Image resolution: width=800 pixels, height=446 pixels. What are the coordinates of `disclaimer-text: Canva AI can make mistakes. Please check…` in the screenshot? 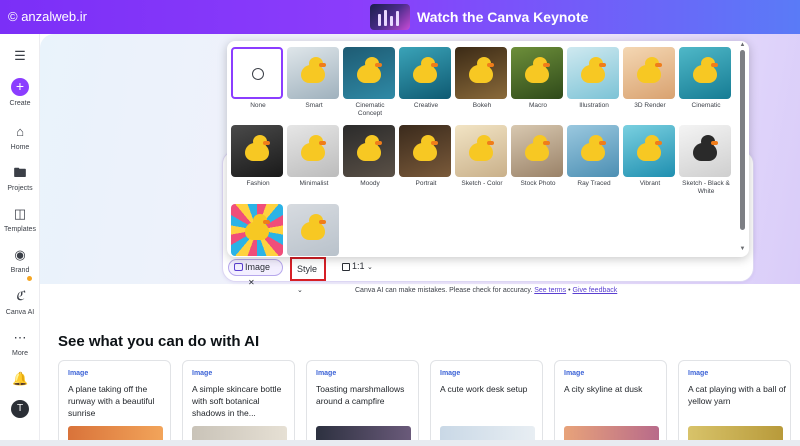 It's located at (444, 290).